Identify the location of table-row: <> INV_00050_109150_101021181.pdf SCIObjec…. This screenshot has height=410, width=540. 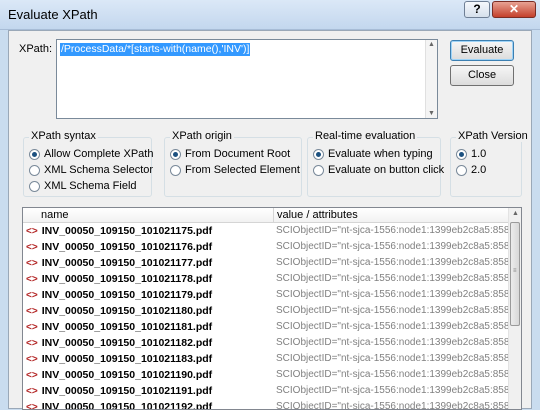
(266, 327).